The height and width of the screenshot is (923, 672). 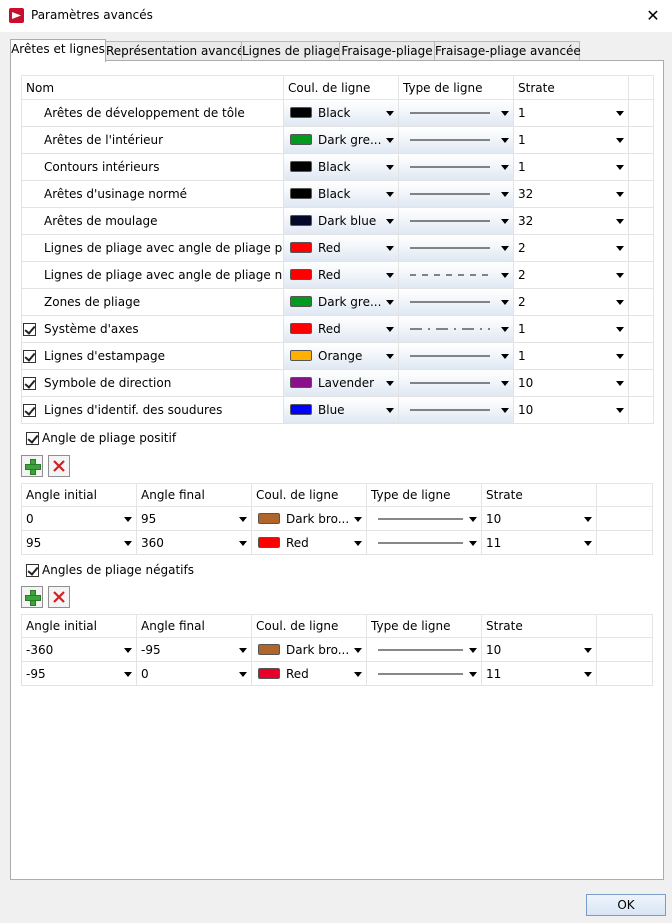 What do you see at coordinates (101, 221) in the screenshot?
I see `edge-type-label: Arêtes de moulage` at bounding box center [101, 221].